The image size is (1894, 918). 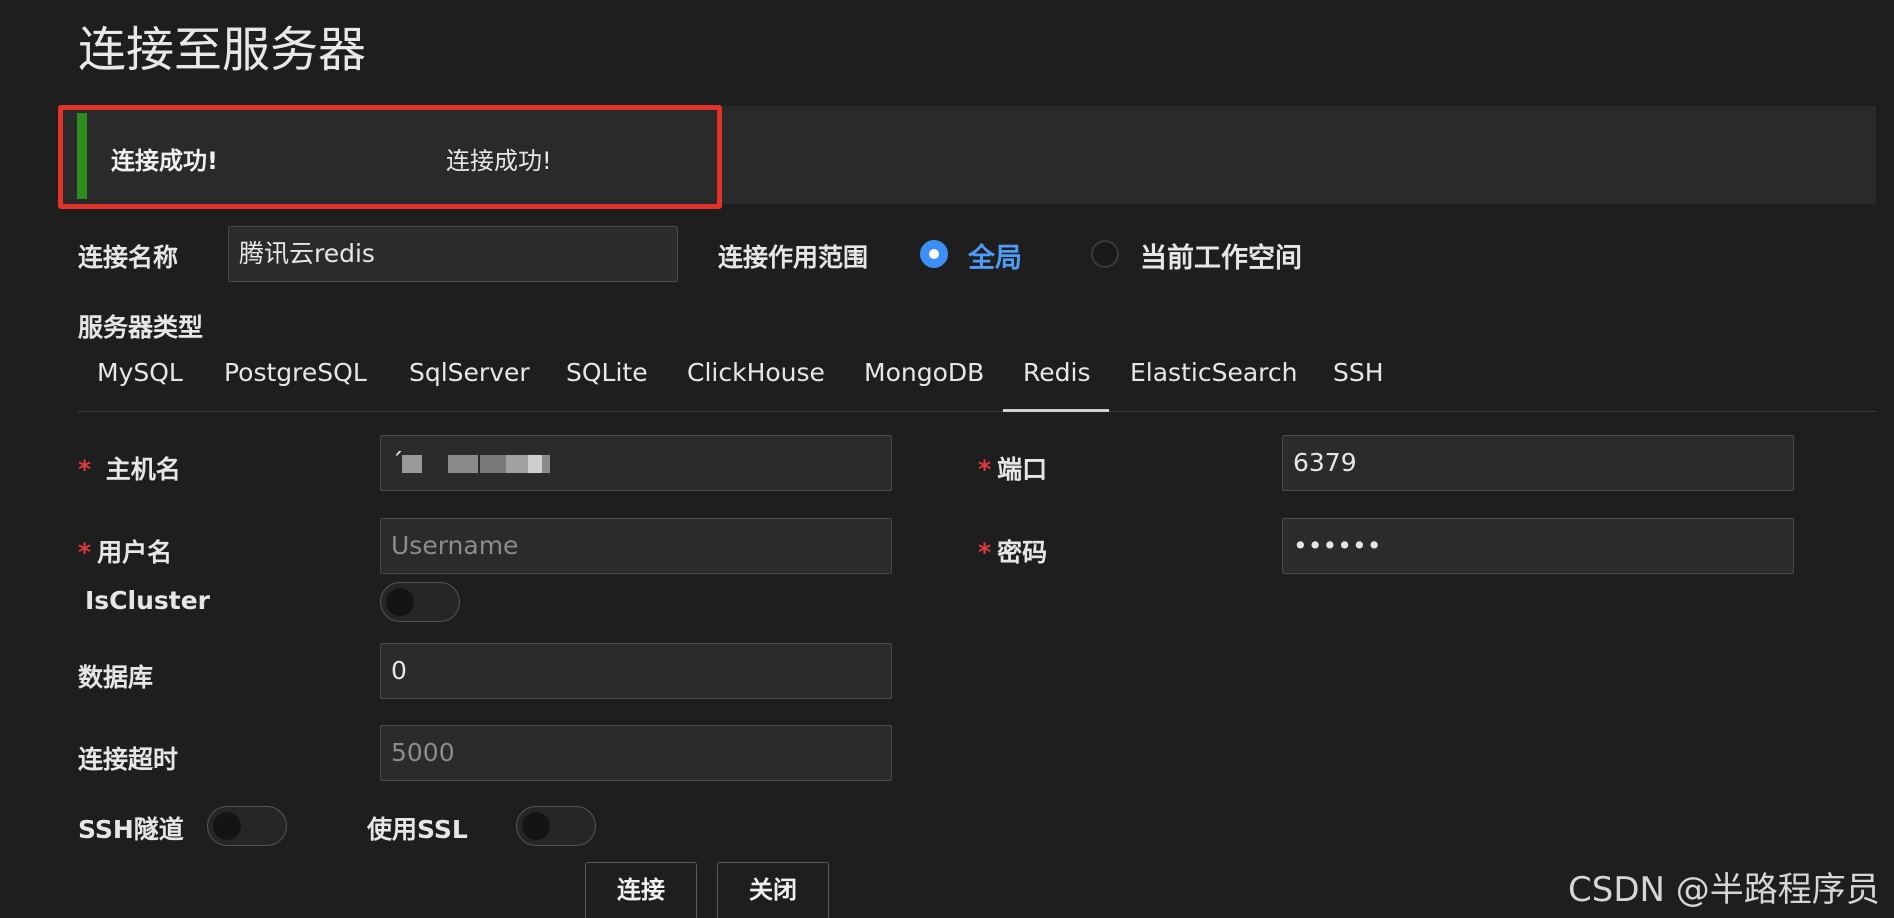 What do you see at coordinates (1724, 890) in the screenshot?
I see `watermark: CSDN @半路程序员` at bounding box center [1724, 890].